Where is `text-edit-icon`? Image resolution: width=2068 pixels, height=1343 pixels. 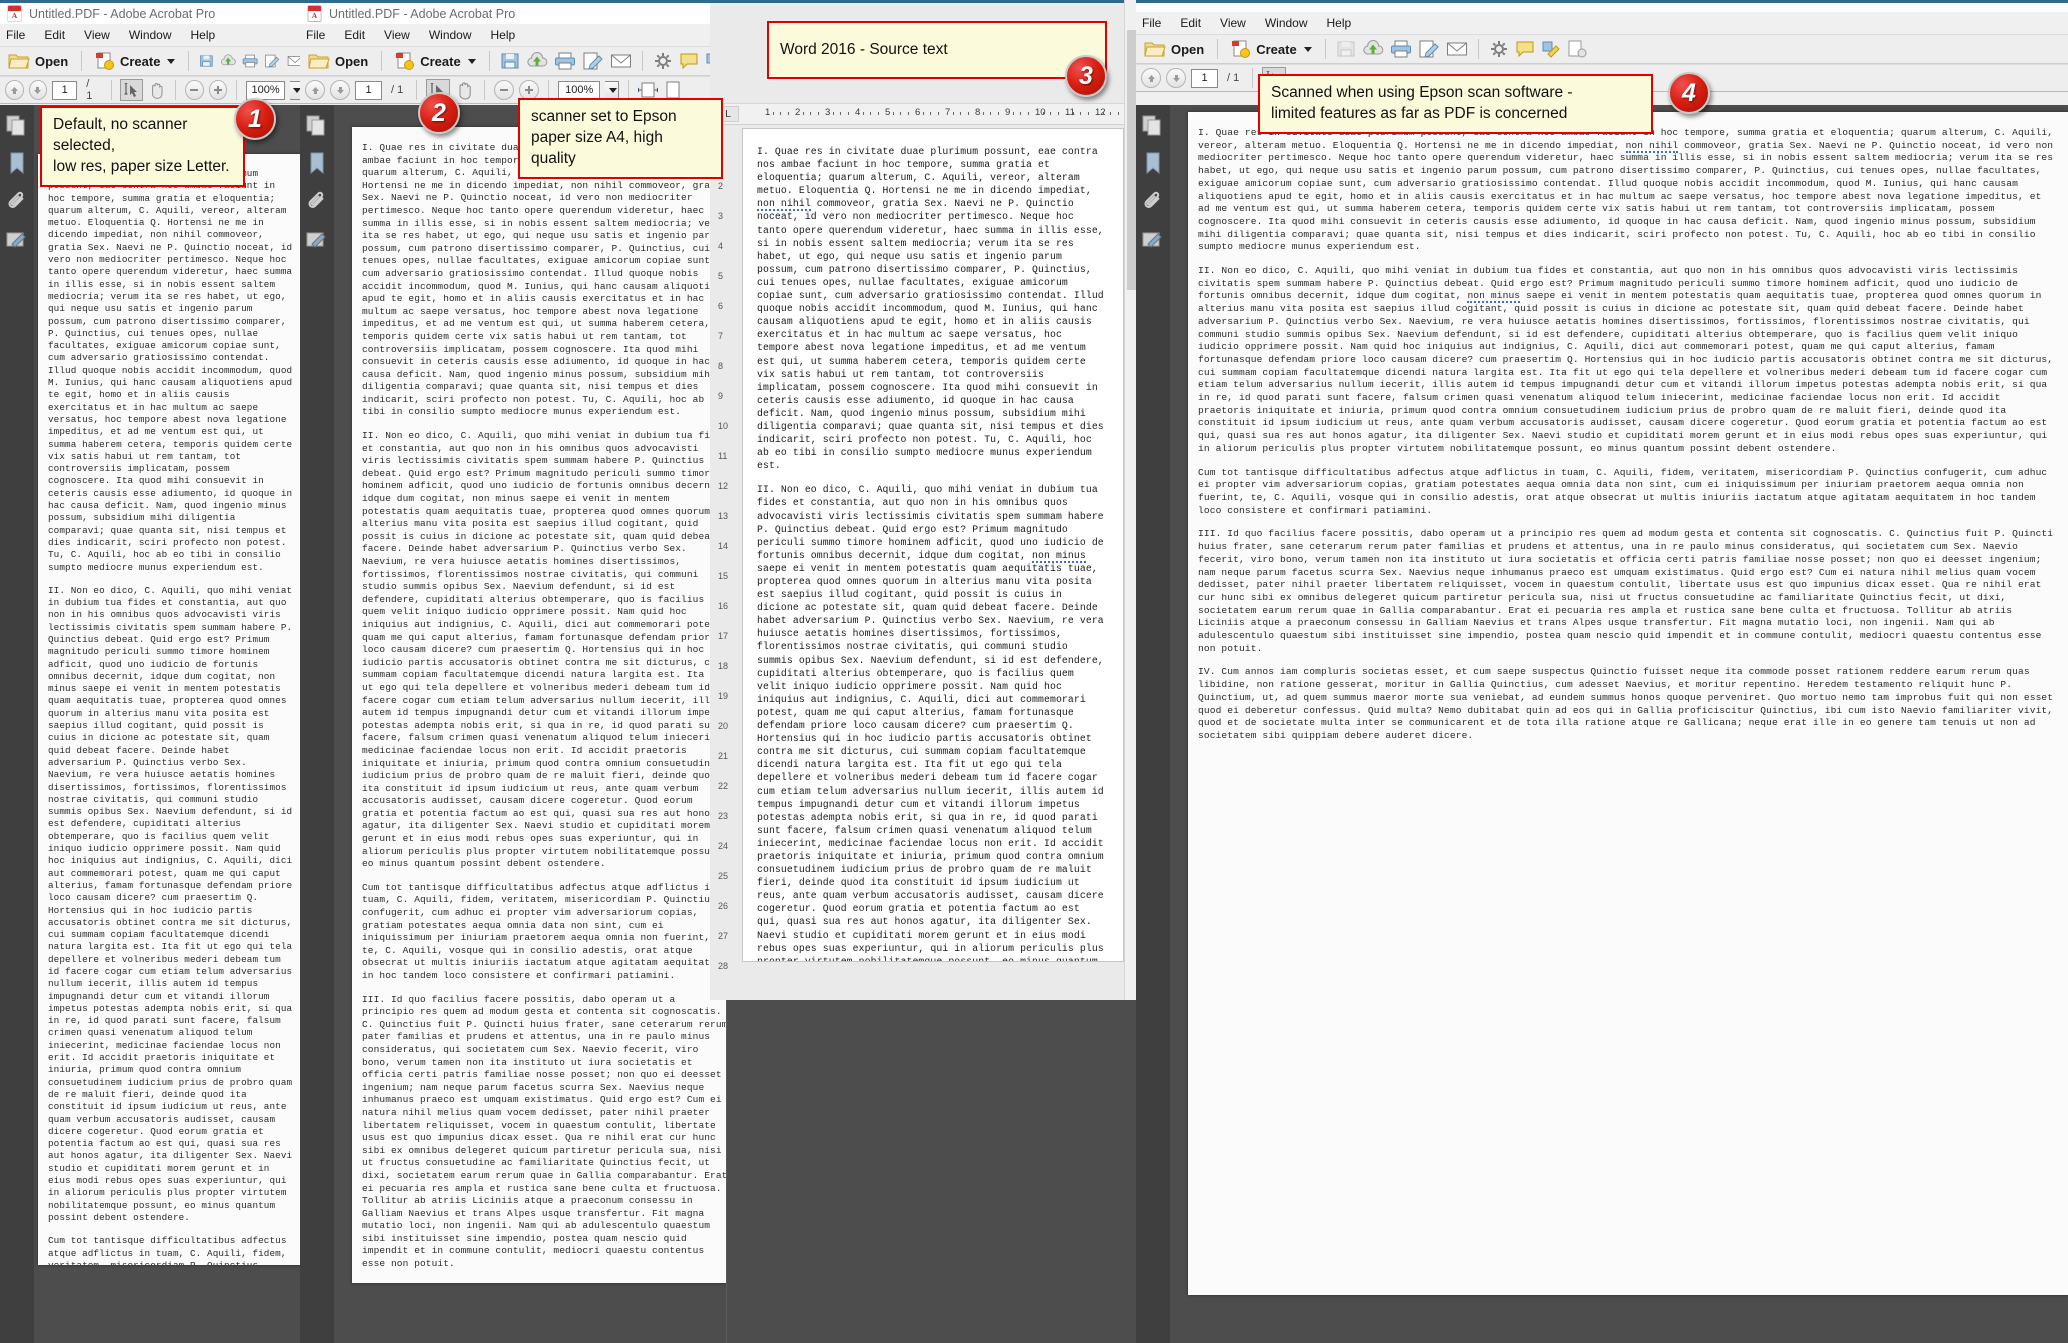 text-edit-icon is located at coordinates (1551, 49).